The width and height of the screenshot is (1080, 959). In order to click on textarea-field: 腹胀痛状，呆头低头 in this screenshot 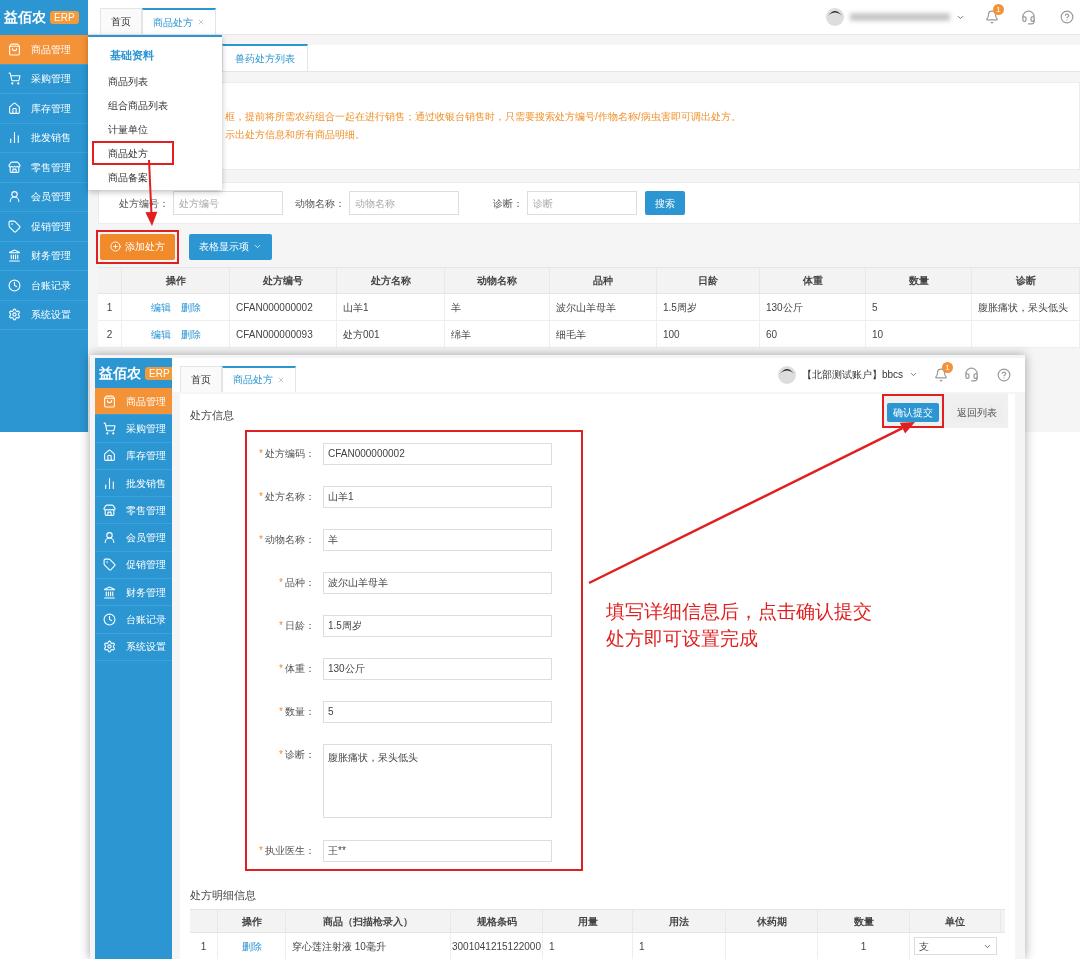, I will do `click(437, 780)`.